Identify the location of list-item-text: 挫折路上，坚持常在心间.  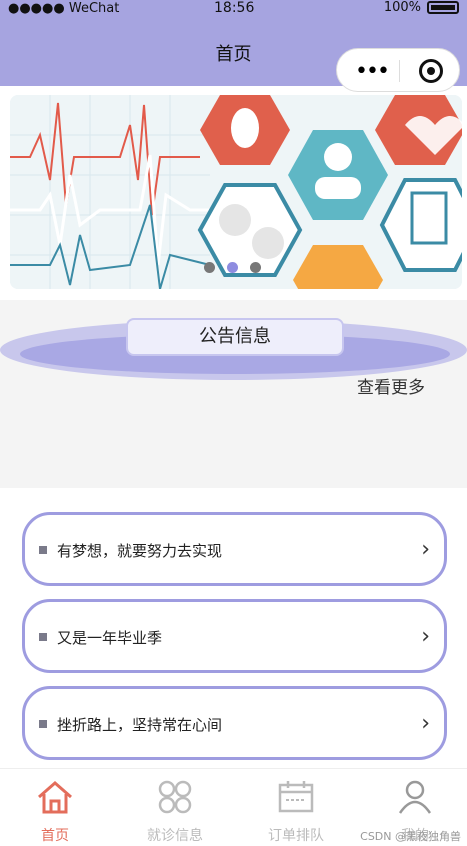
(140, 725).